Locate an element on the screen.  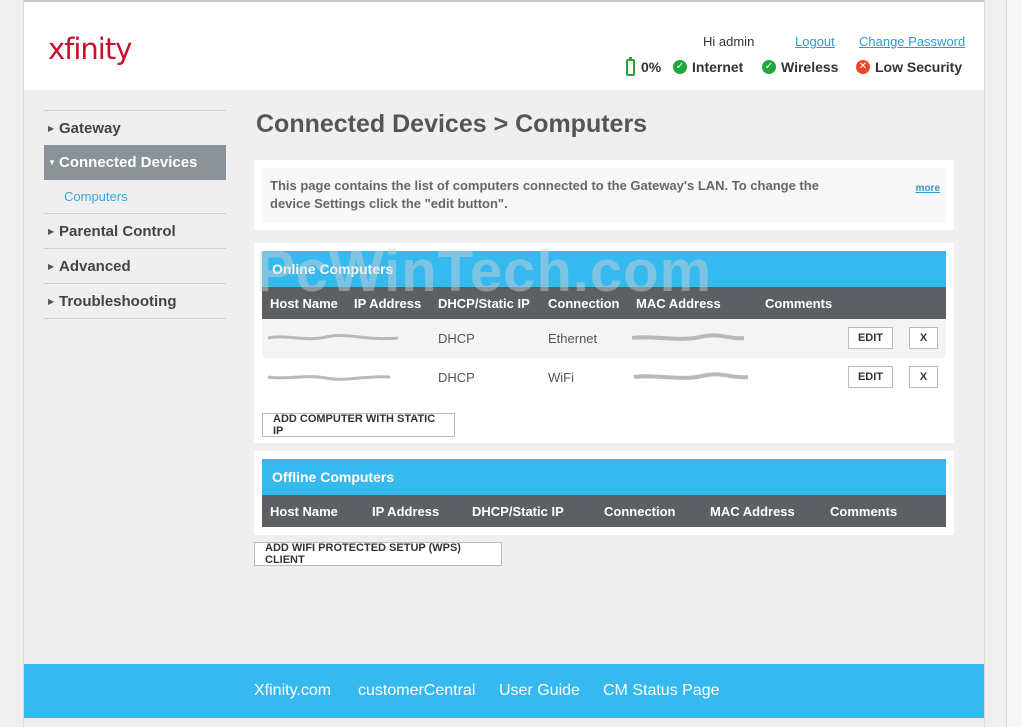
page-title: Connected Devices > Computers is located at coordinates (452, 124).